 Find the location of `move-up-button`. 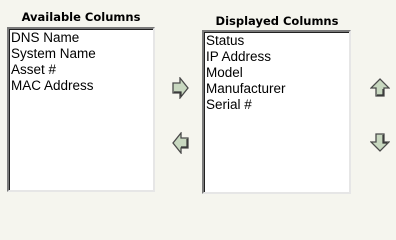

move-up-button is located at coordinates (380, 88).